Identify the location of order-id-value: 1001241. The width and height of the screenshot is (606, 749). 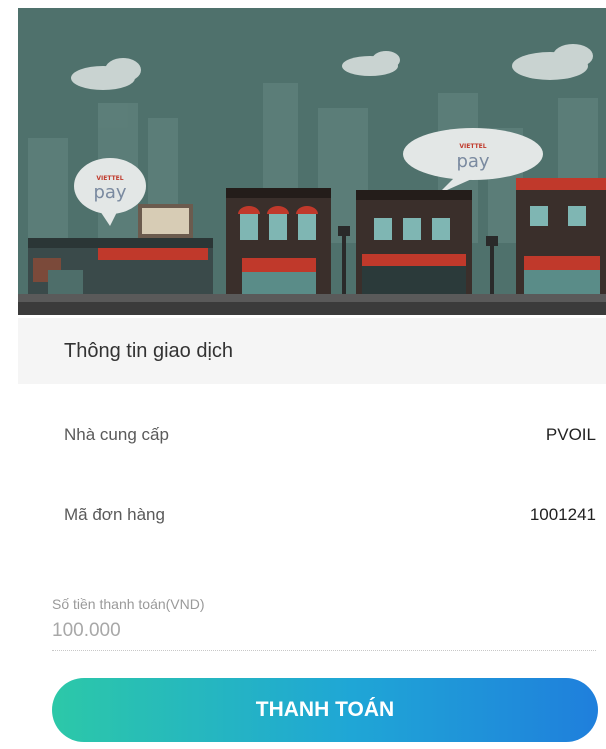
(562, 514).